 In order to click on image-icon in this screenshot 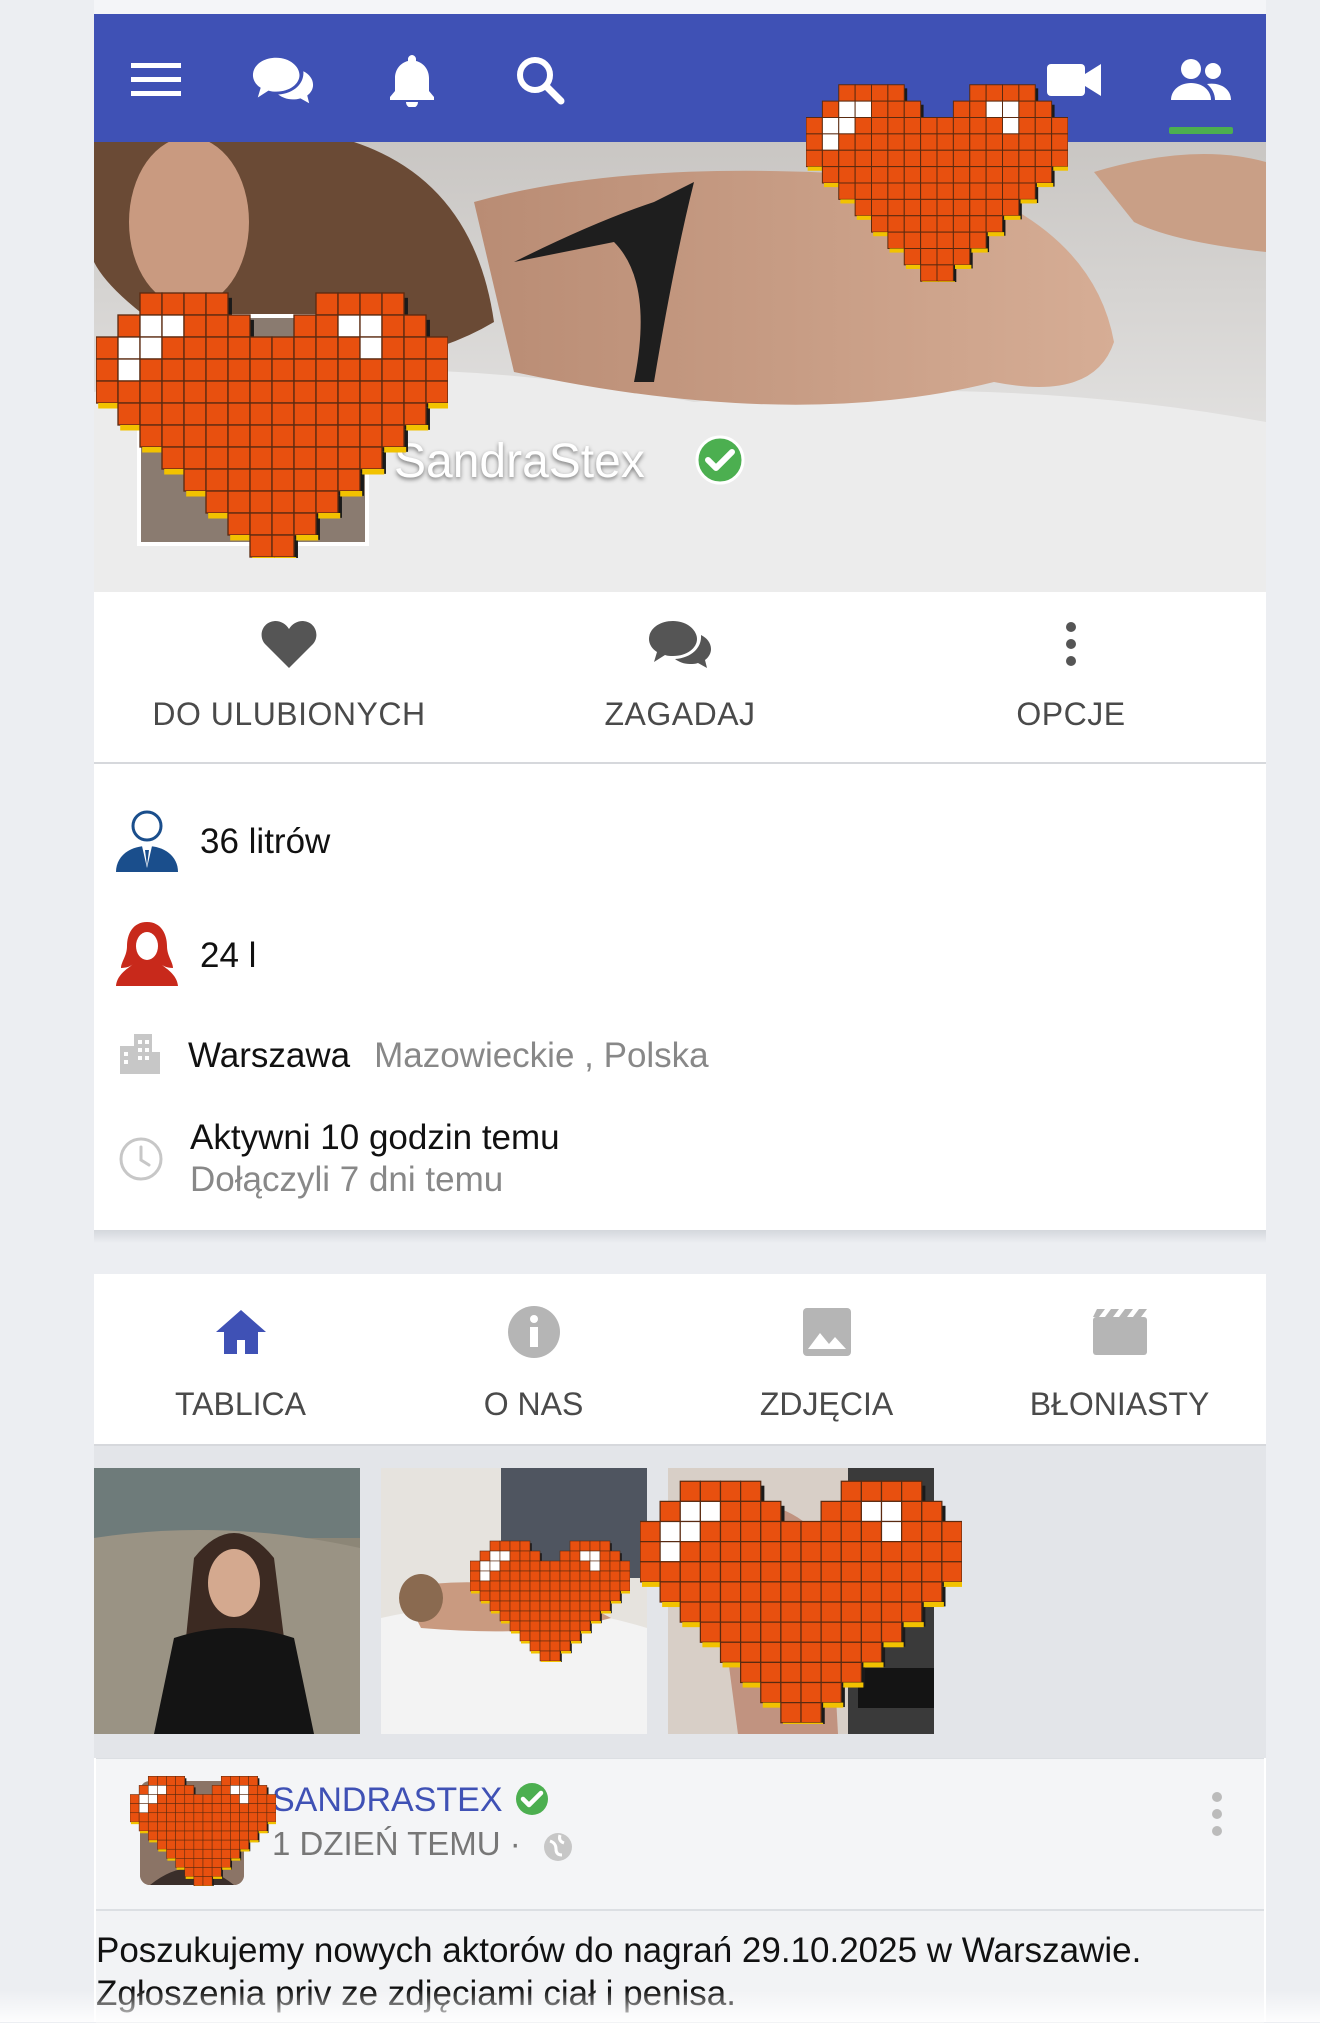, I will do `click(826, 1332)`.